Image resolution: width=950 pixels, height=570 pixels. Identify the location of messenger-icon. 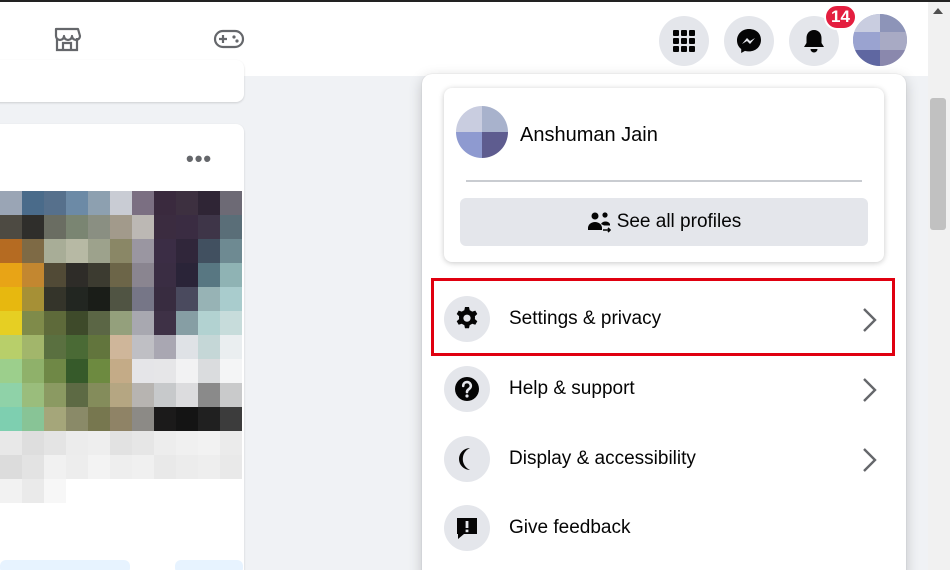
(749, 41).